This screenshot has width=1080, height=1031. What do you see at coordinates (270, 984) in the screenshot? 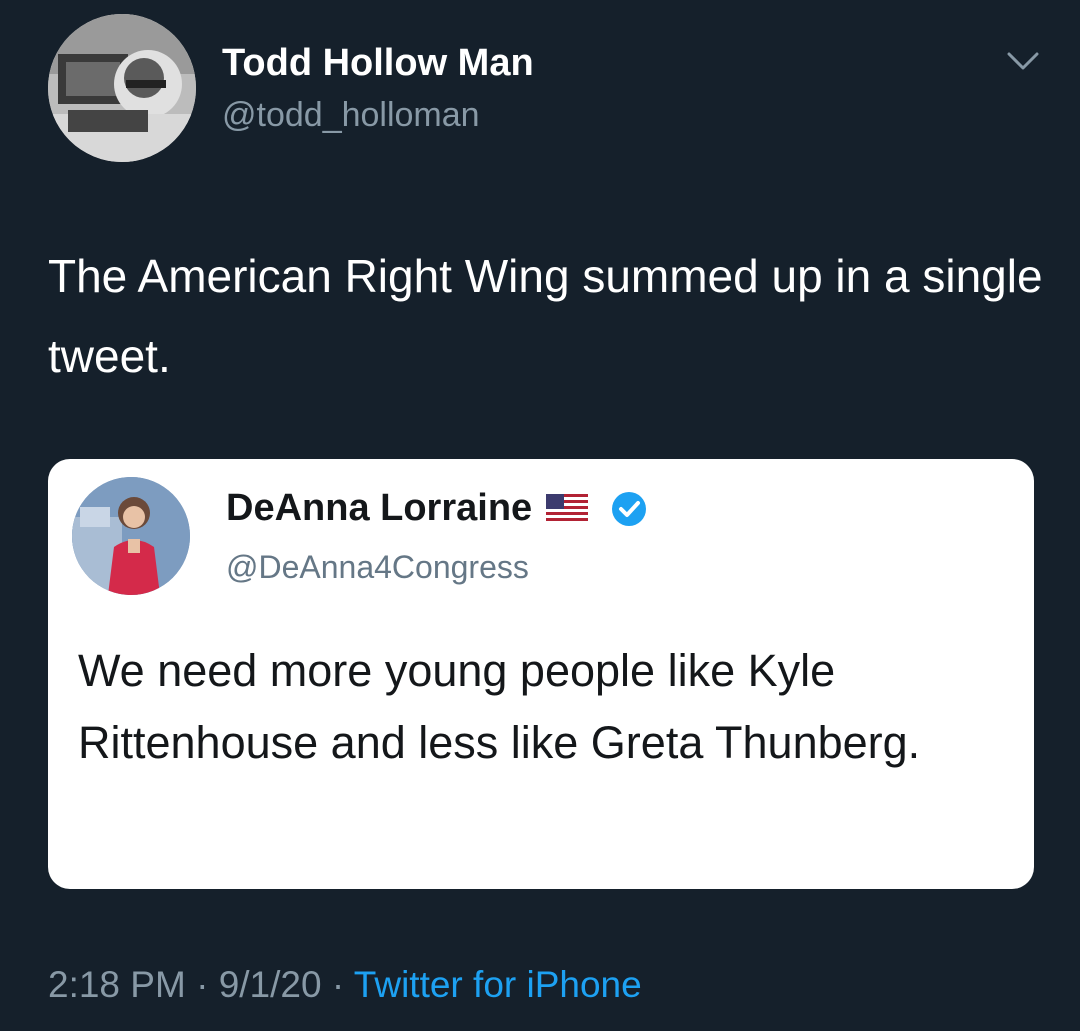
I see `tweet-date: 9/1/20` at bounding box center [270, 984].